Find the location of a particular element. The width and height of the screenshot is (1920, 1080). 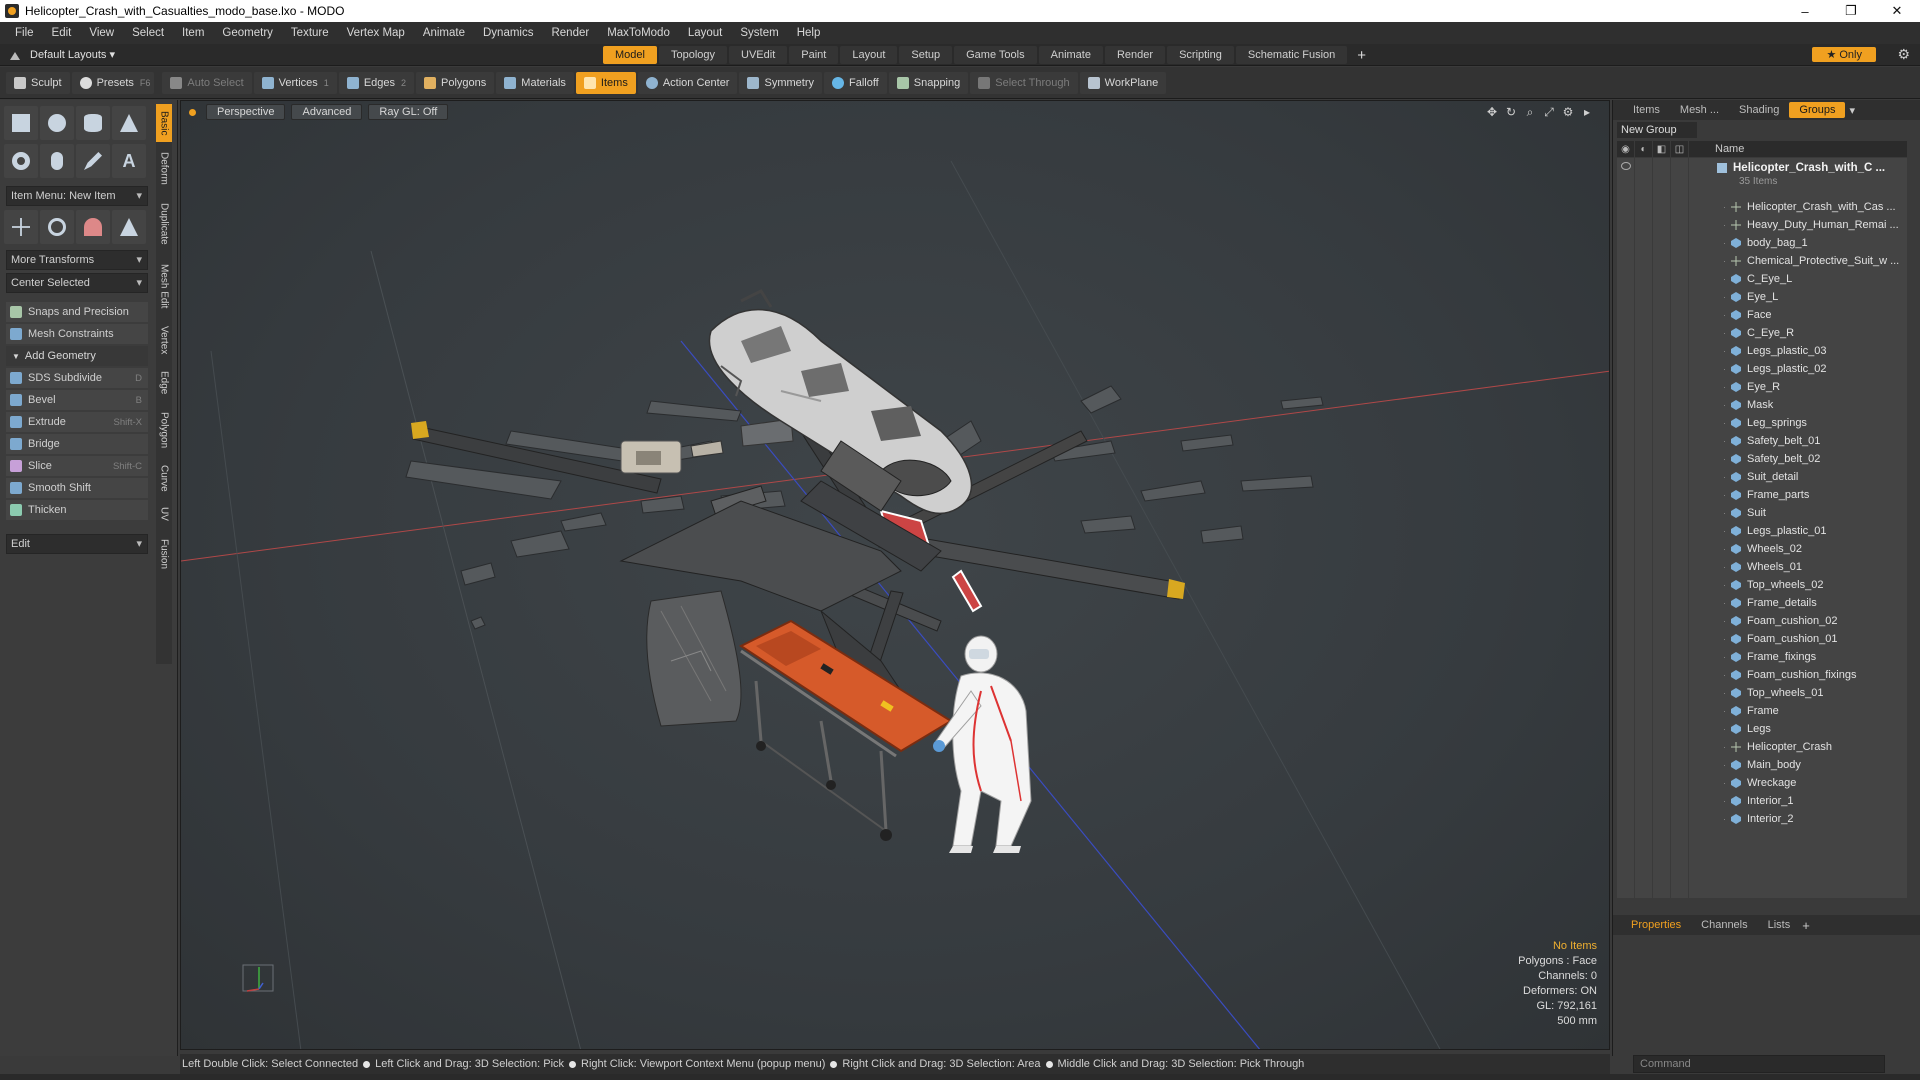

tree-item-row: · Foam_cushion_01 is located at coordinates (1813, 639).